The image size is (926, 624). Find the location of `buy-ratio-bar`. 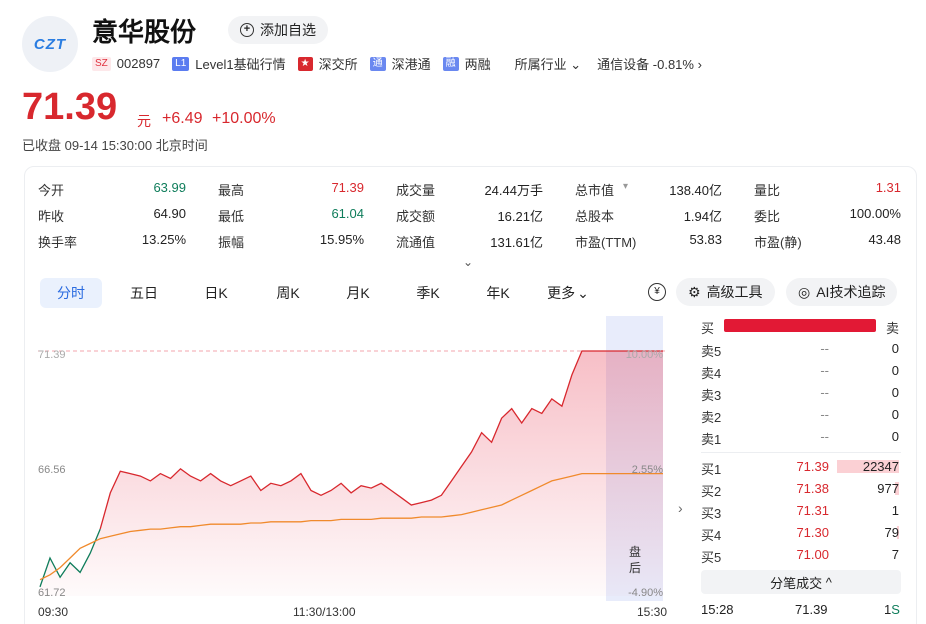

buy-ratio-bar is located at coordinates (800, 325).